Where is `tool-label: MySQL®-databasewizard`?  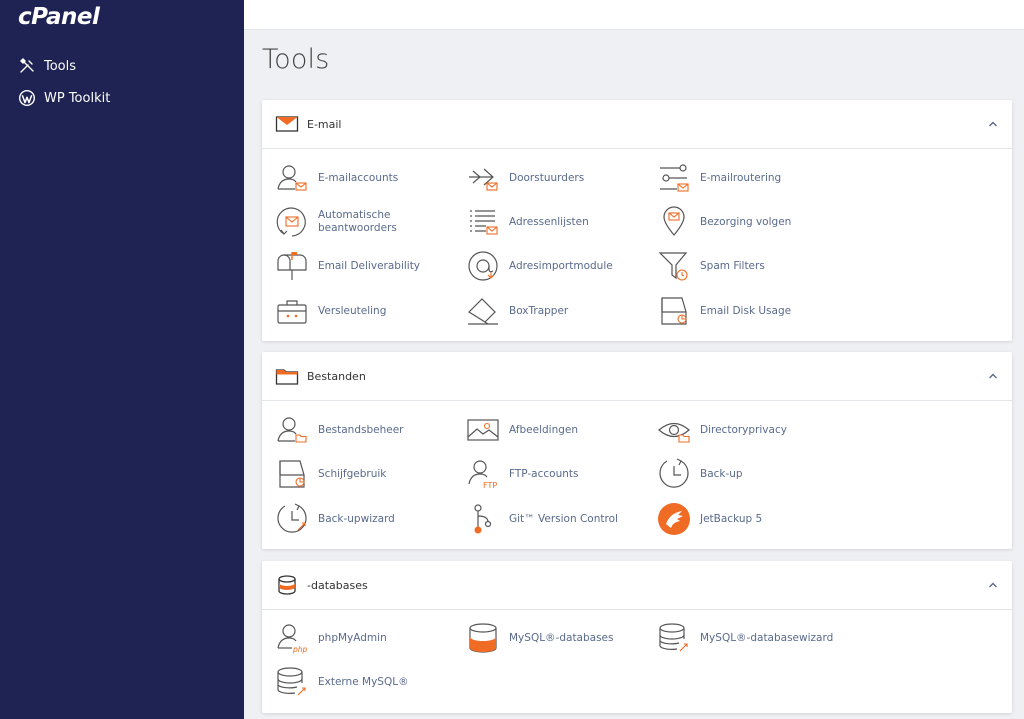
tool-label: MySQL®-databasewizard is located at coordinates (767, 637).